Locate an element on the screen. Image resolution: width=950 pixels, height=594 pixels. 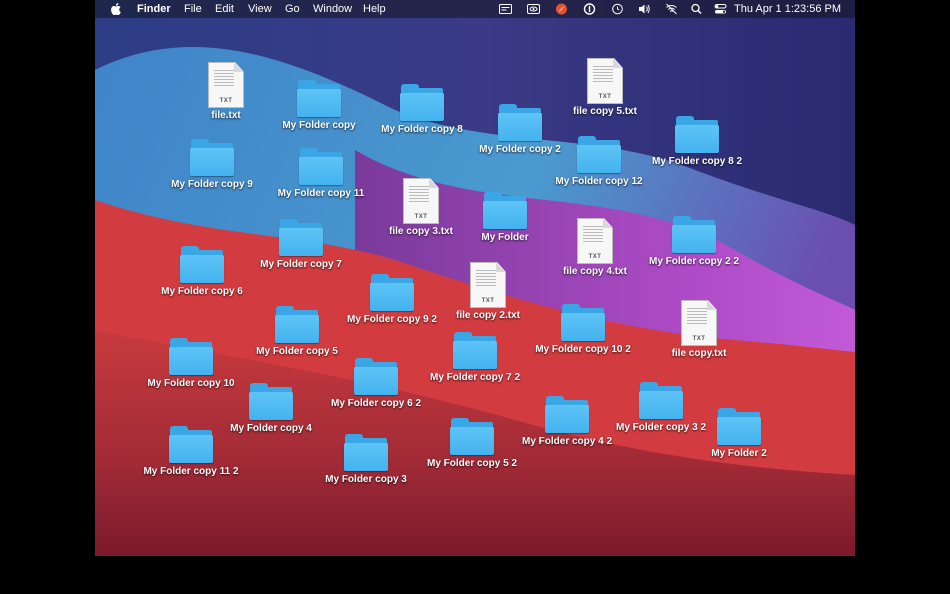
desktop-file: TXT file copy 5.txt is located at coordinates (605, 88).